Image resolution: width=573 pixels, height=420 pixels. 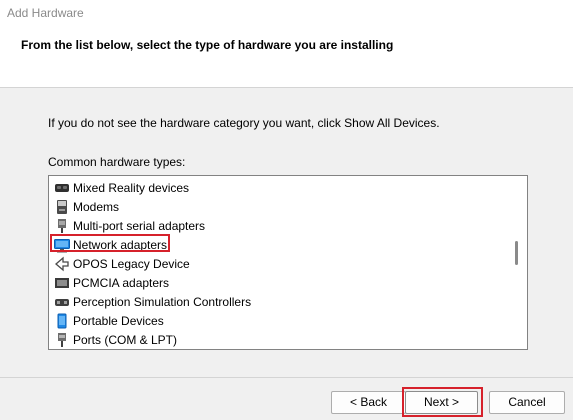 I want to click on list-item-label: Multi-port serial adapters, so click(x=139, y=225).